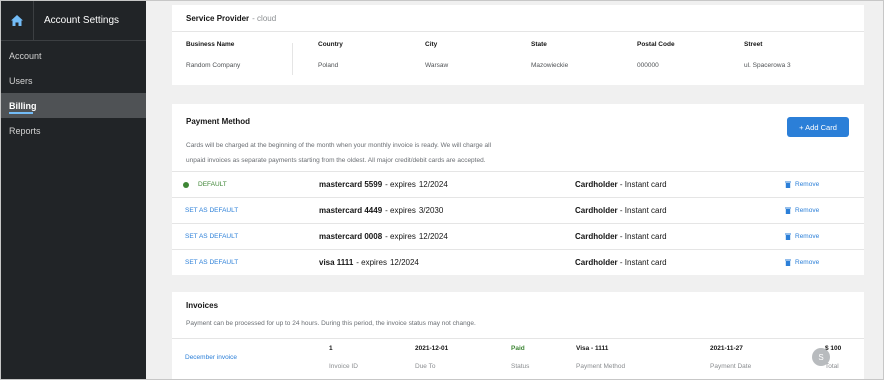  I want to click on sp-column-business-name: Business Name Random Company, so click(213, 55).